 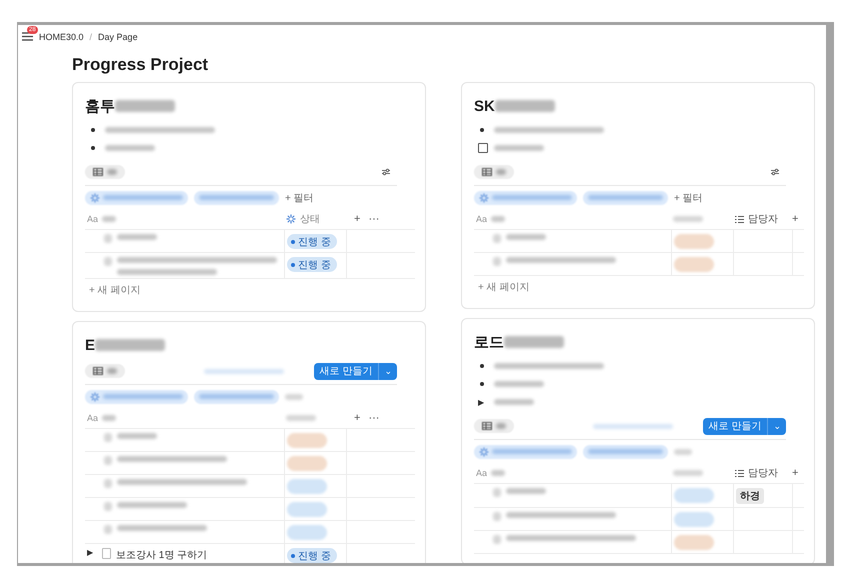 I want to click on card-title: E, so click(x=90, y=345).